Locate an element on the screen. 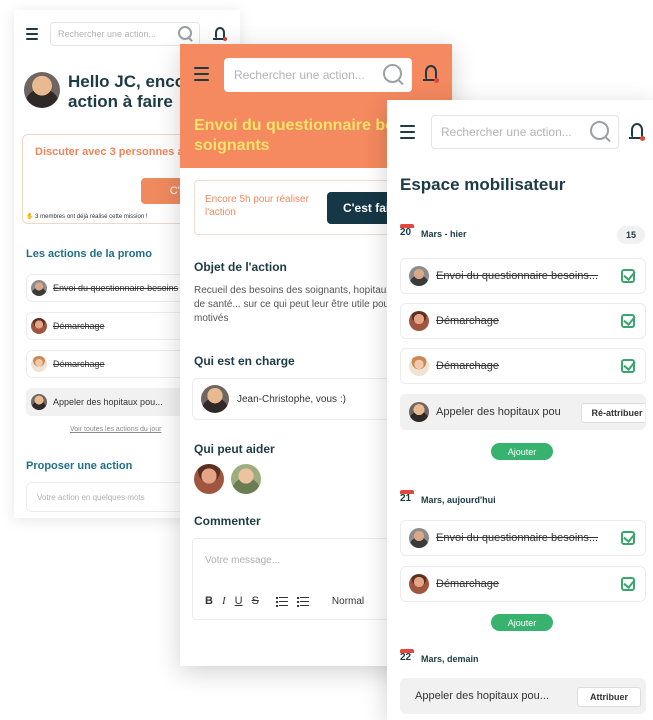 This screenshot has width=653, height=720. page-title: Espace mobilisateur is located at coordinates (483, 184).